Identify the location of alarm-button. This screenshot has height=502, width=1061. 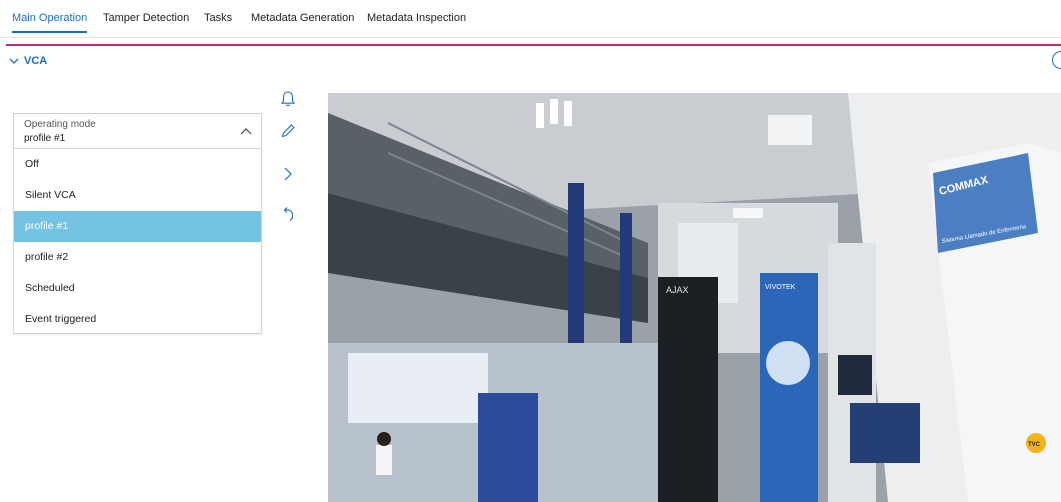
(288, 99).